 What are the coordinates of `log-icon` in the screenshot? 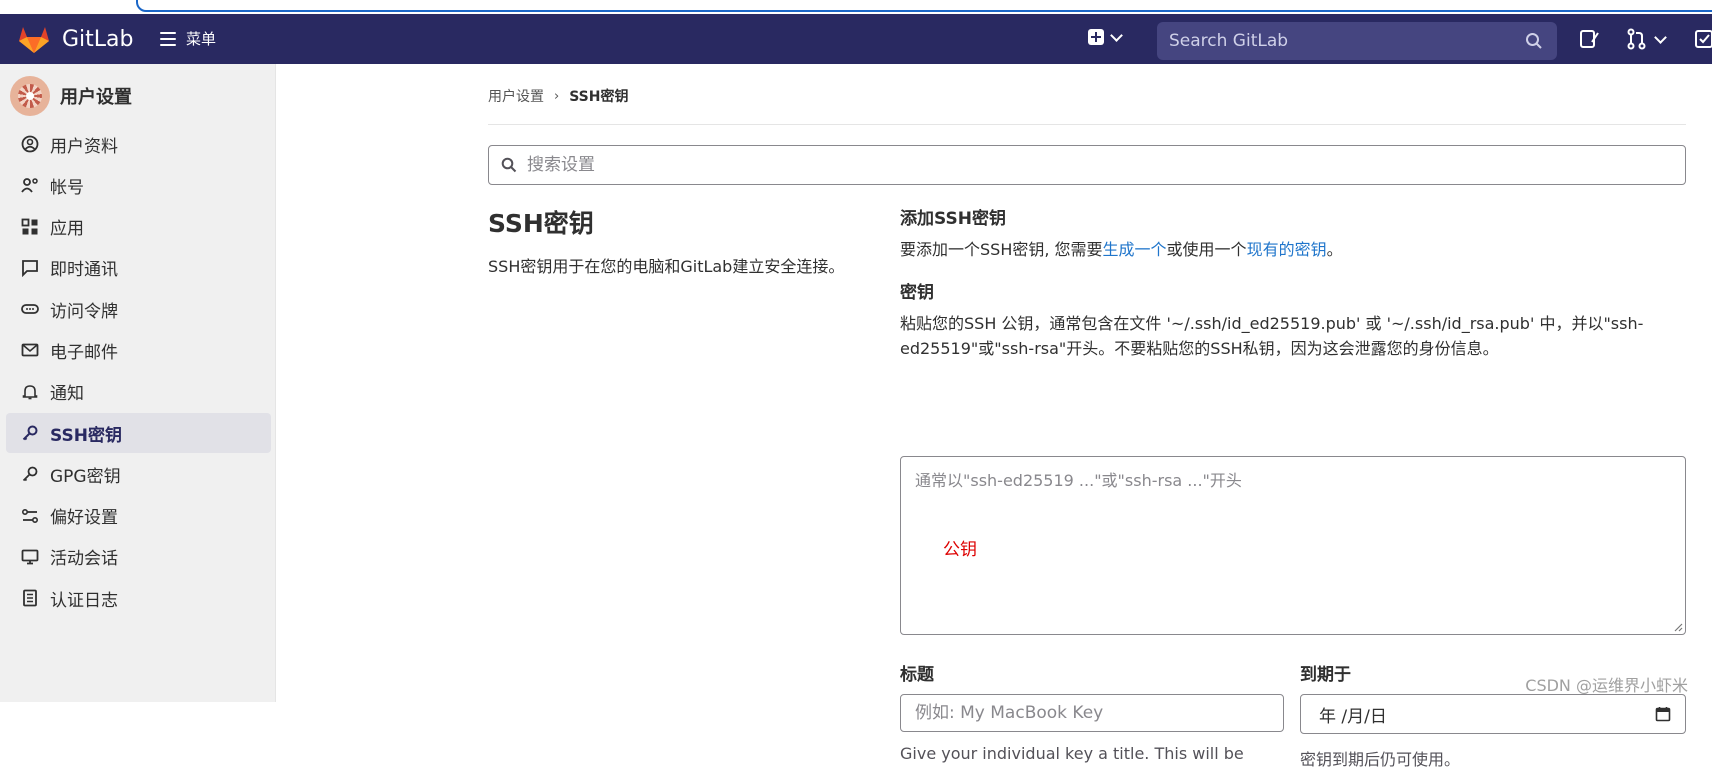 It's located at (30, 598).